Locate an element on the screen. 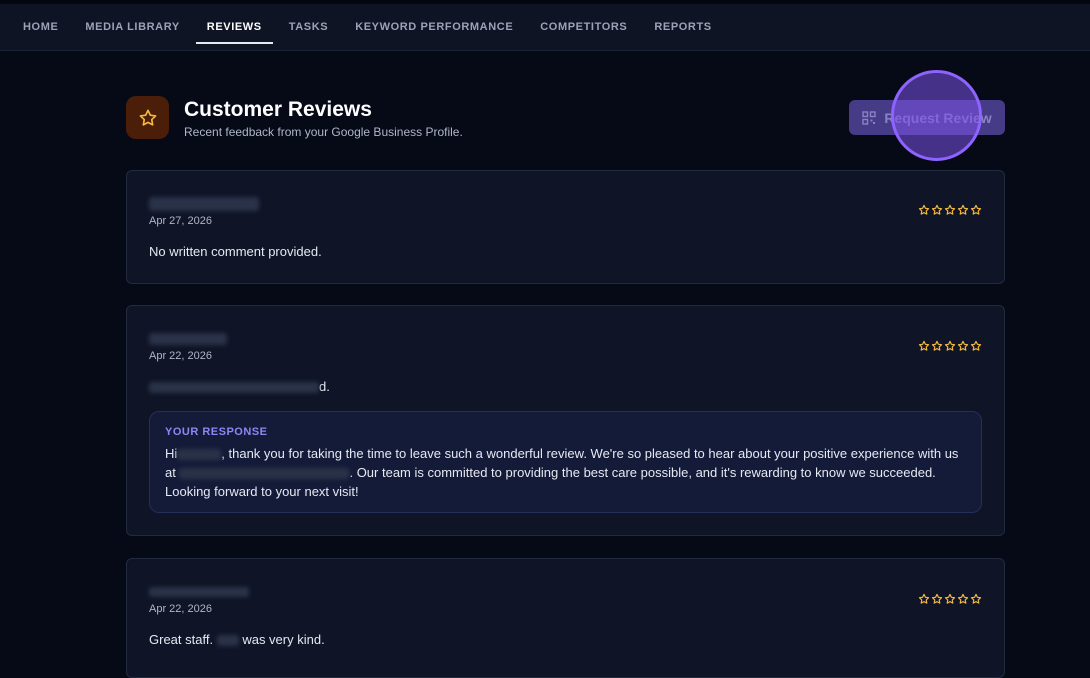  nav-tab-media-library: MEDIA LIBRARY is located at coordinates (132, 27).